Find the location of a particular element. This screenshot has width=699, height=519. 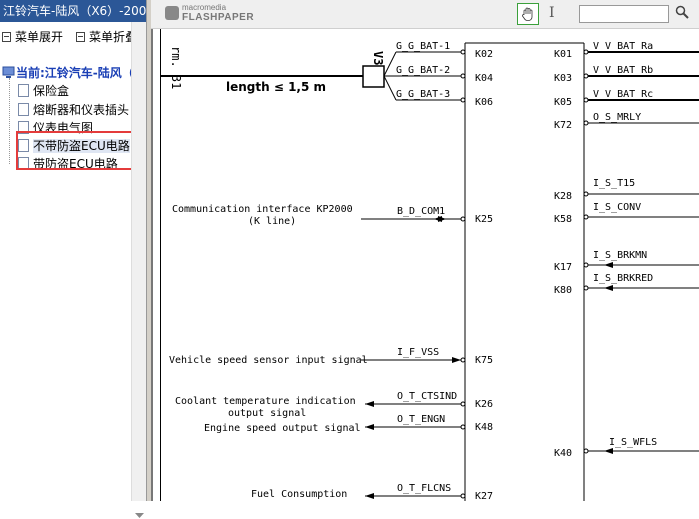

pin-label: K72 is located at coordinates (563, 125).